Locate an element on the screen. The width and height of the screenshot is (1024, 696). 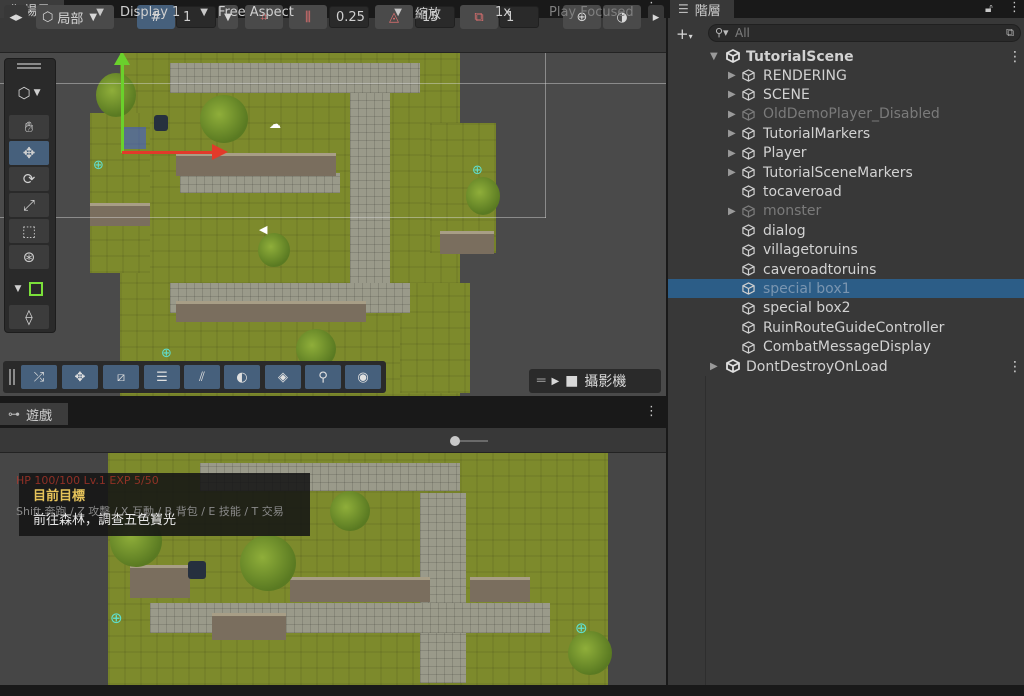
custom-tool-dropdown: ▼ is located at coordinates (29, 289).